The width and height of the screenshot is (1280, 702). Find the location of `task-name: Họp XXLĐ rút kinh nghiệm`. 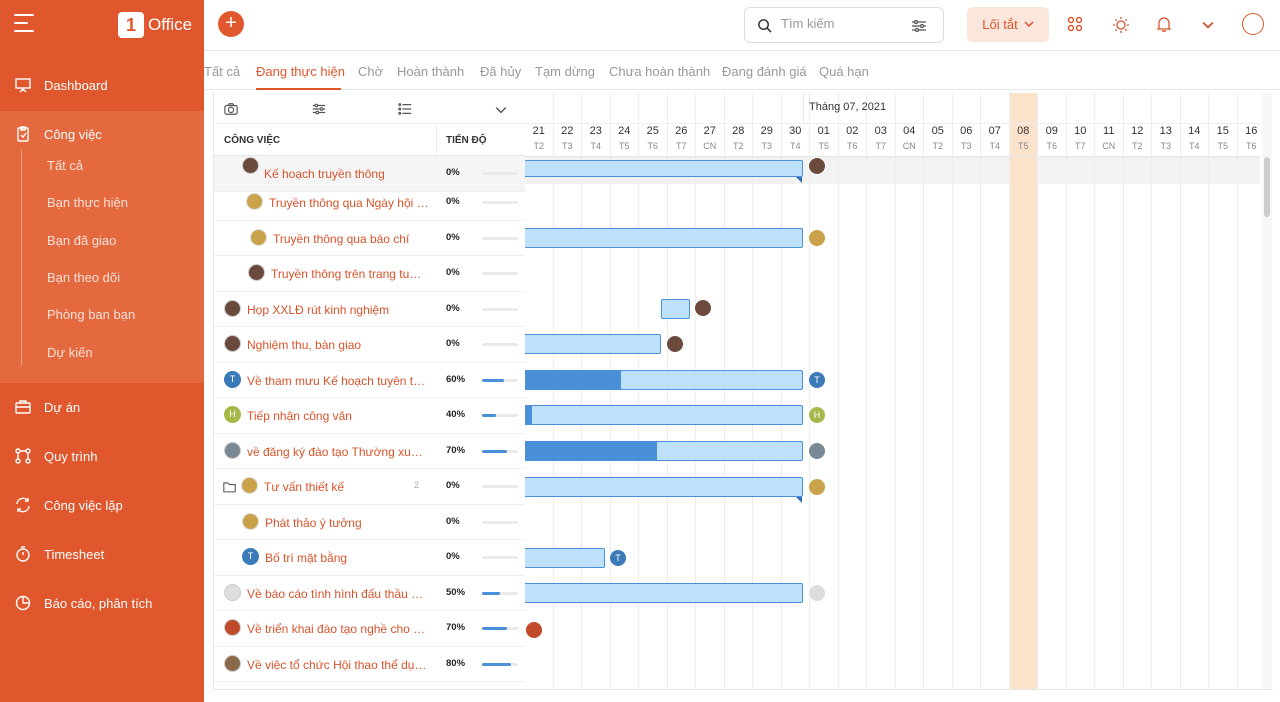

task-name: Họp XXLĐ rút kinh nghiệm is located at coordinates (337, 310).